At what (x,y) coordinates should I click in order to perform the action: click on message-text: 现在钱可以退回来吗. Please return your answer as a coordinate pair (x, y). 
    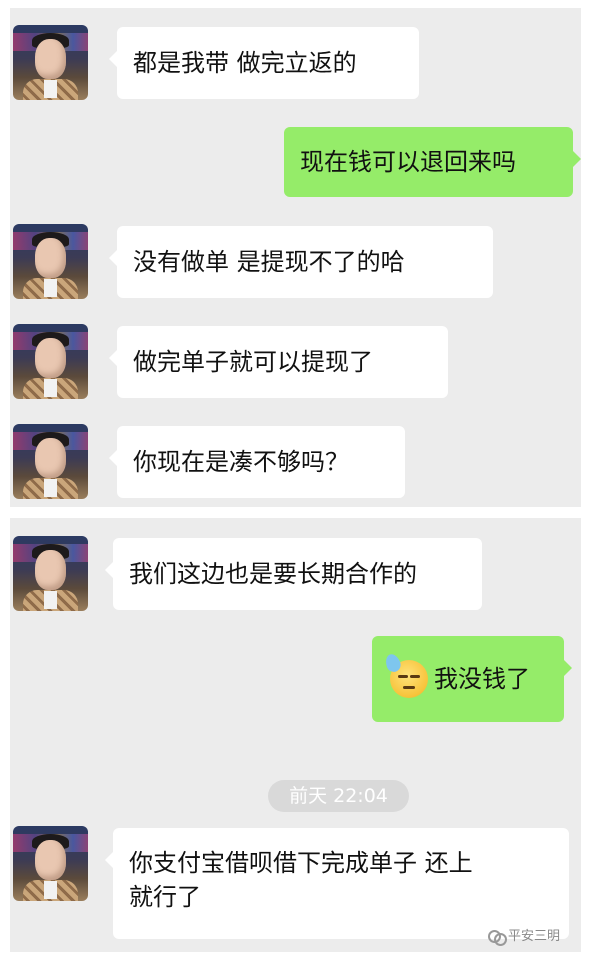
    Looking at the image, I should click on (408, 162).